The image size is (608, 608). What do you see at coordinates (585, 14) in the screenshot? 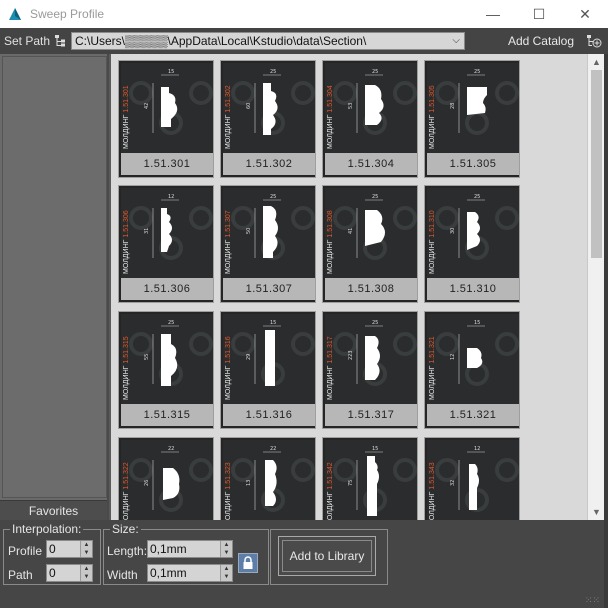
I see `close-button: ✕` at bounding box center [585, 14].